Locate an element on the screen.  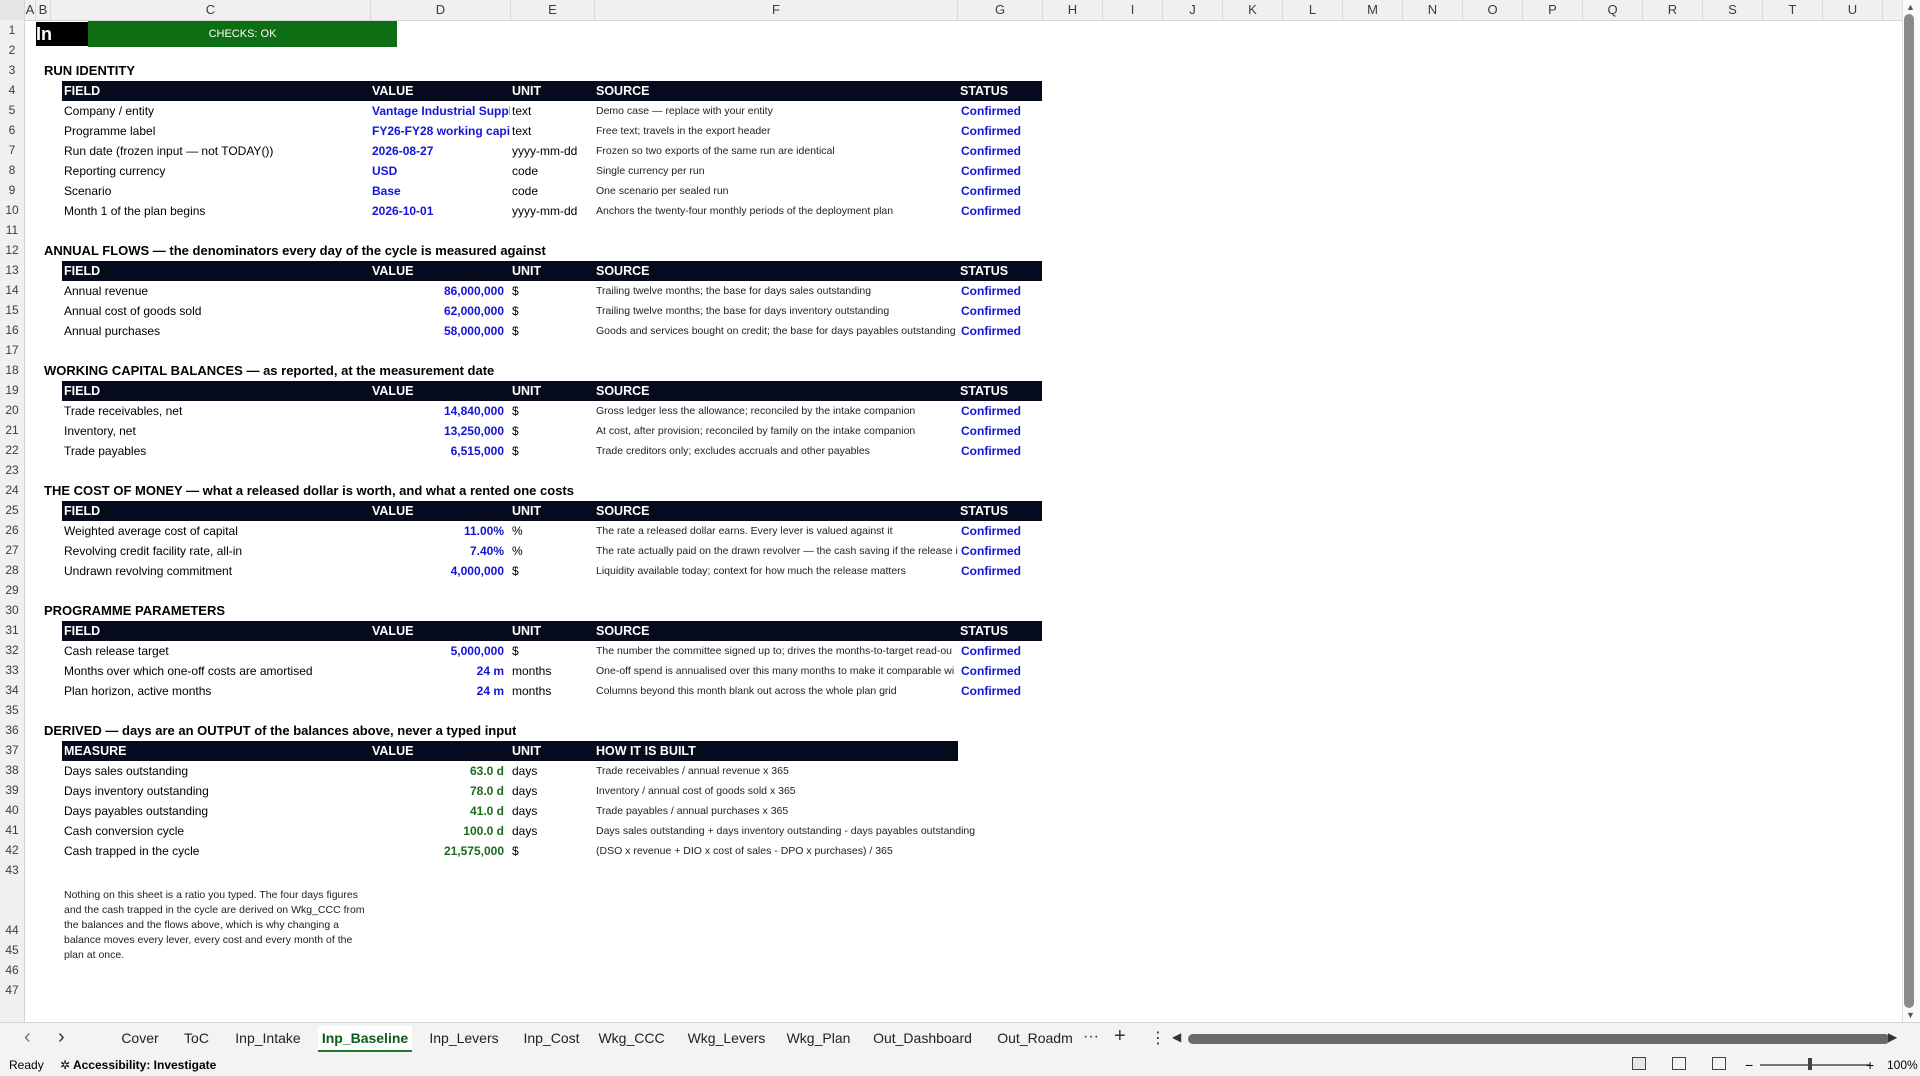
add-sheet-button: + is located at coordinates (1120, 1036).